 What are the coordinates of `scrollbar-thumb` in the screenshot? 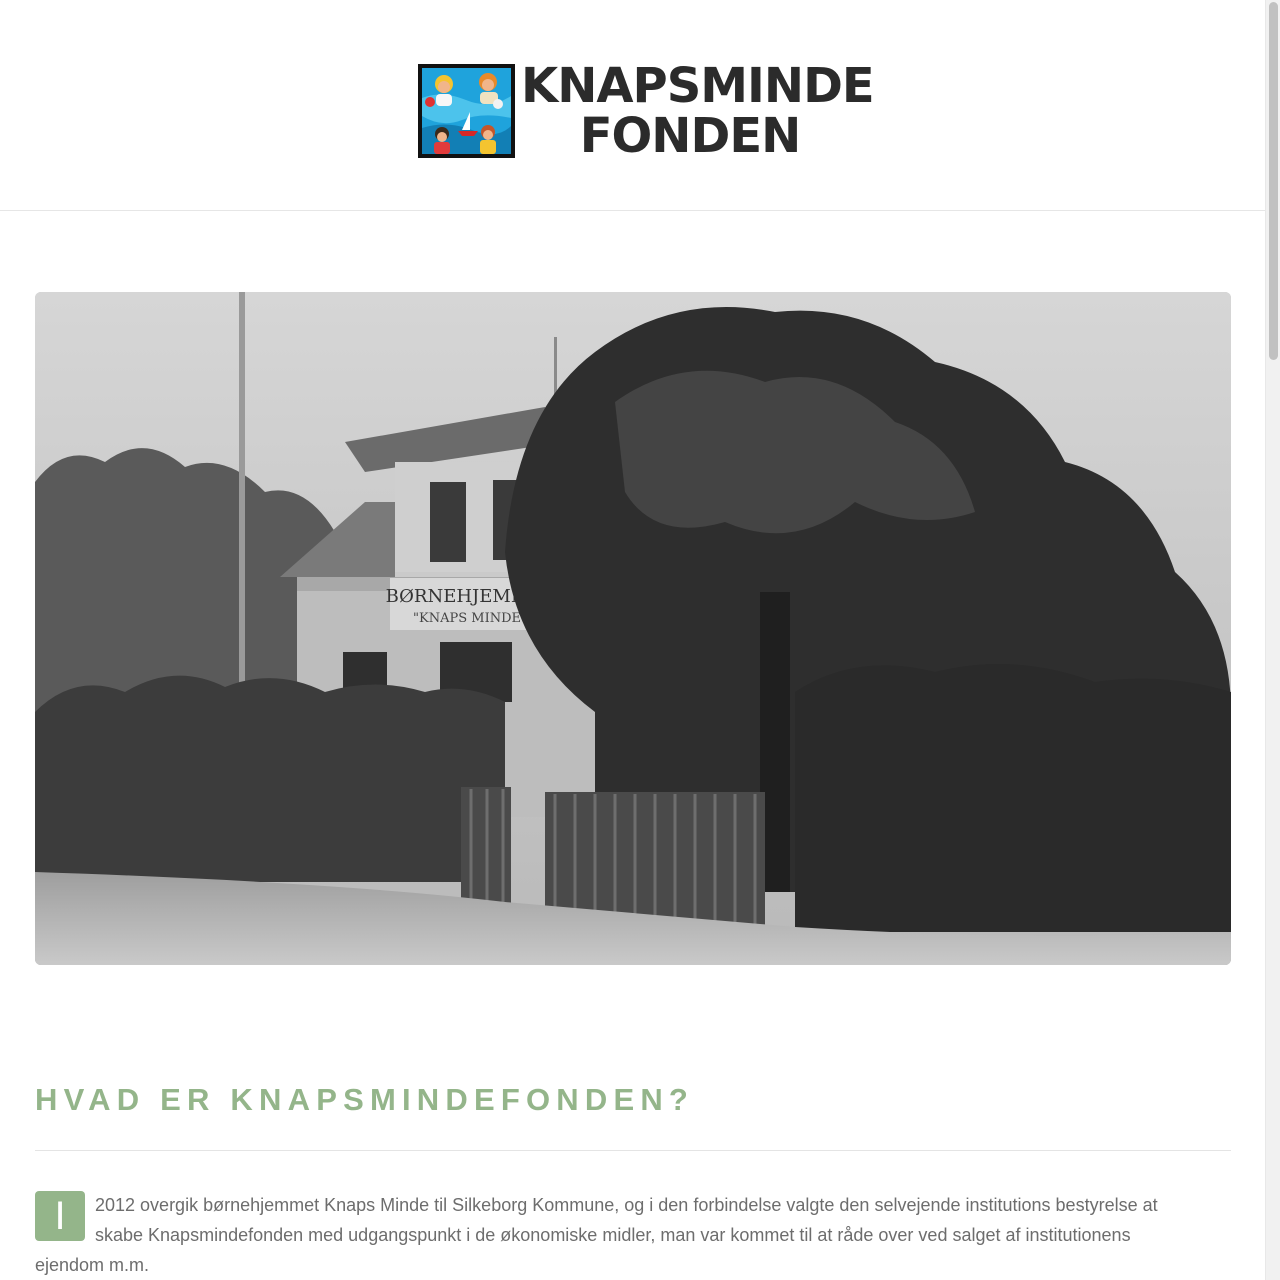 It's located at (1273, 181).